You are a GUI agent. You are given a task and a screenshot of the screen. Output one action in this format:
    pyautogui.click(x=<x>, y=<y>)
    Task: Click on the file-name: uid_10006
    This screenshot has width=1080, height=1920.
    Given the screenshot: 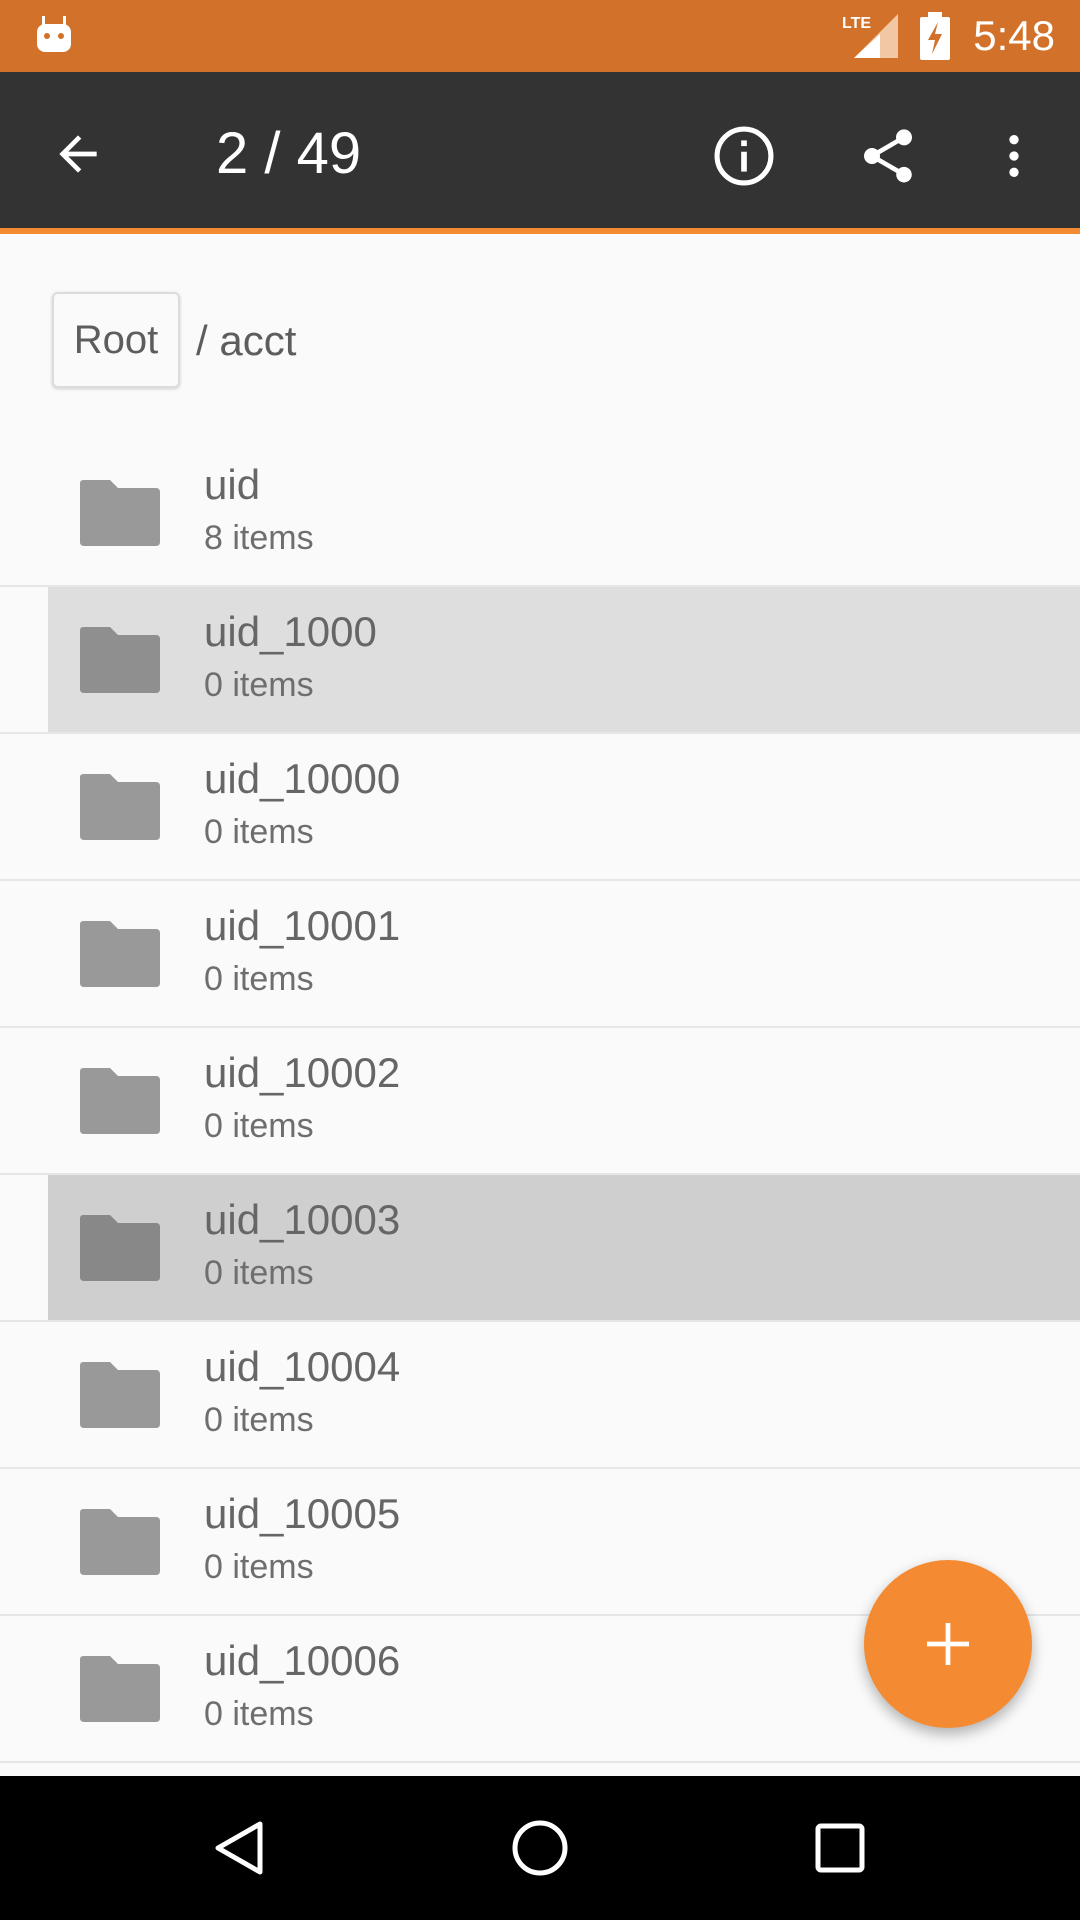 What is the action you would take?
    pyautogui.click(x=302, y=1660)
    